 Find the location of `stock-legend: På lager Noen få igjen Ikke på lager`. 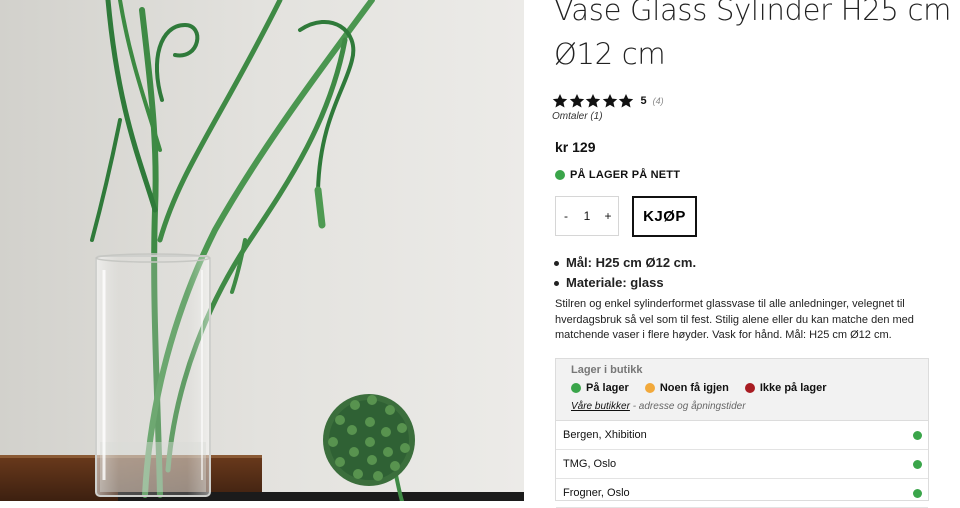

stock-legend: På lager Noen få igjen Ikke på lager is located at coordinates (707, 388).